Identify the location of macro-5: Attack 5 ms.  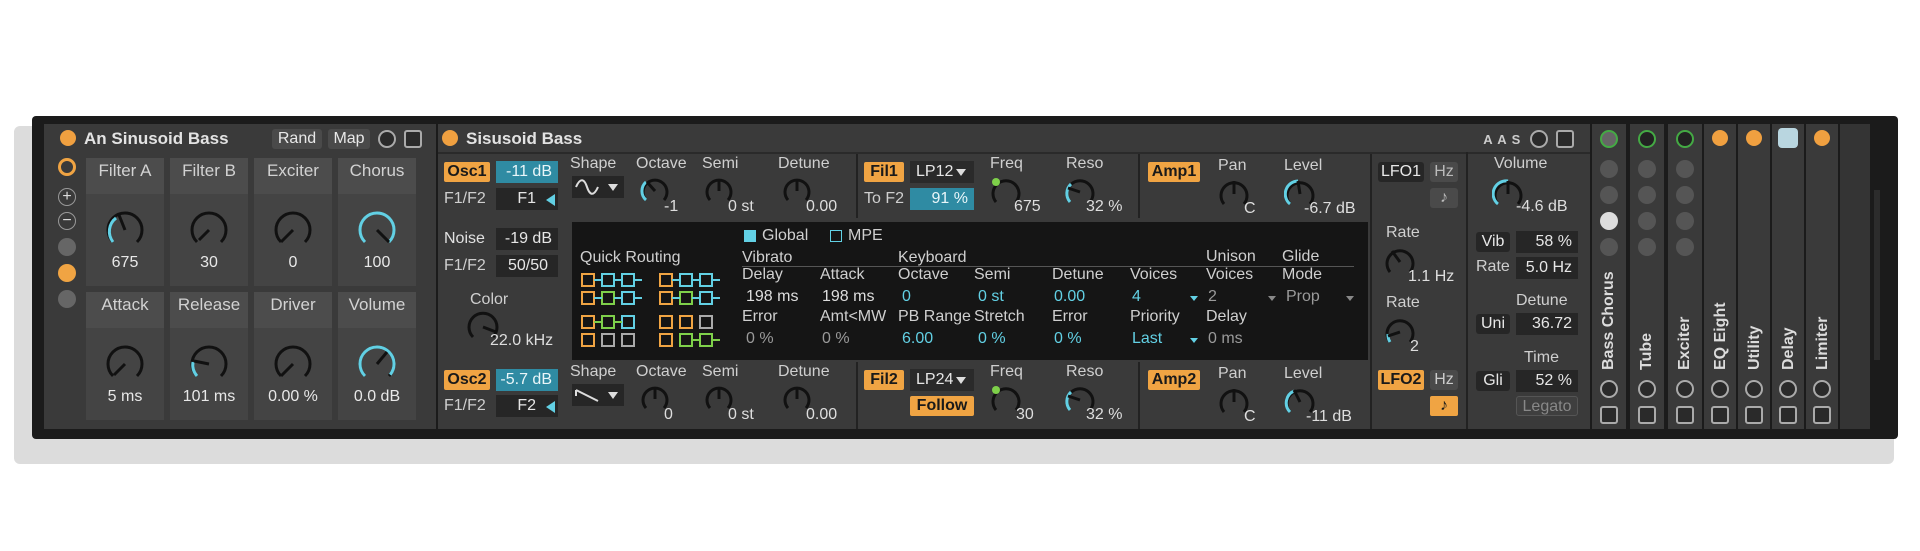
(125, 356).